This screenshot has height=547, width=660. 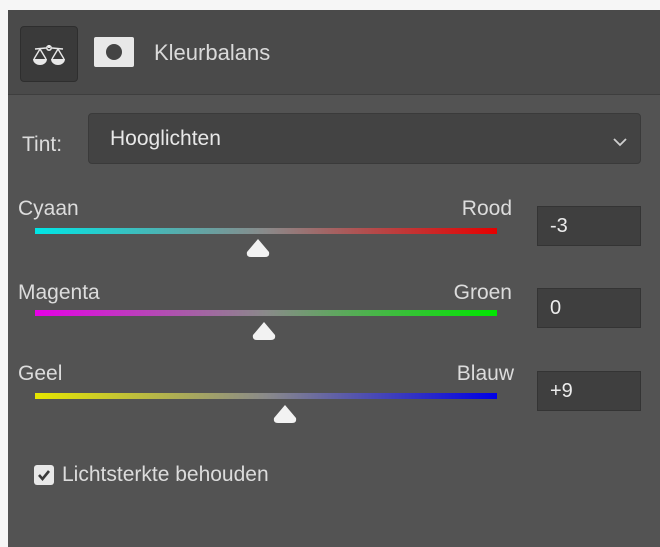 I want to click on magenta-green-slider-thumb, so click(x=264, y=331).